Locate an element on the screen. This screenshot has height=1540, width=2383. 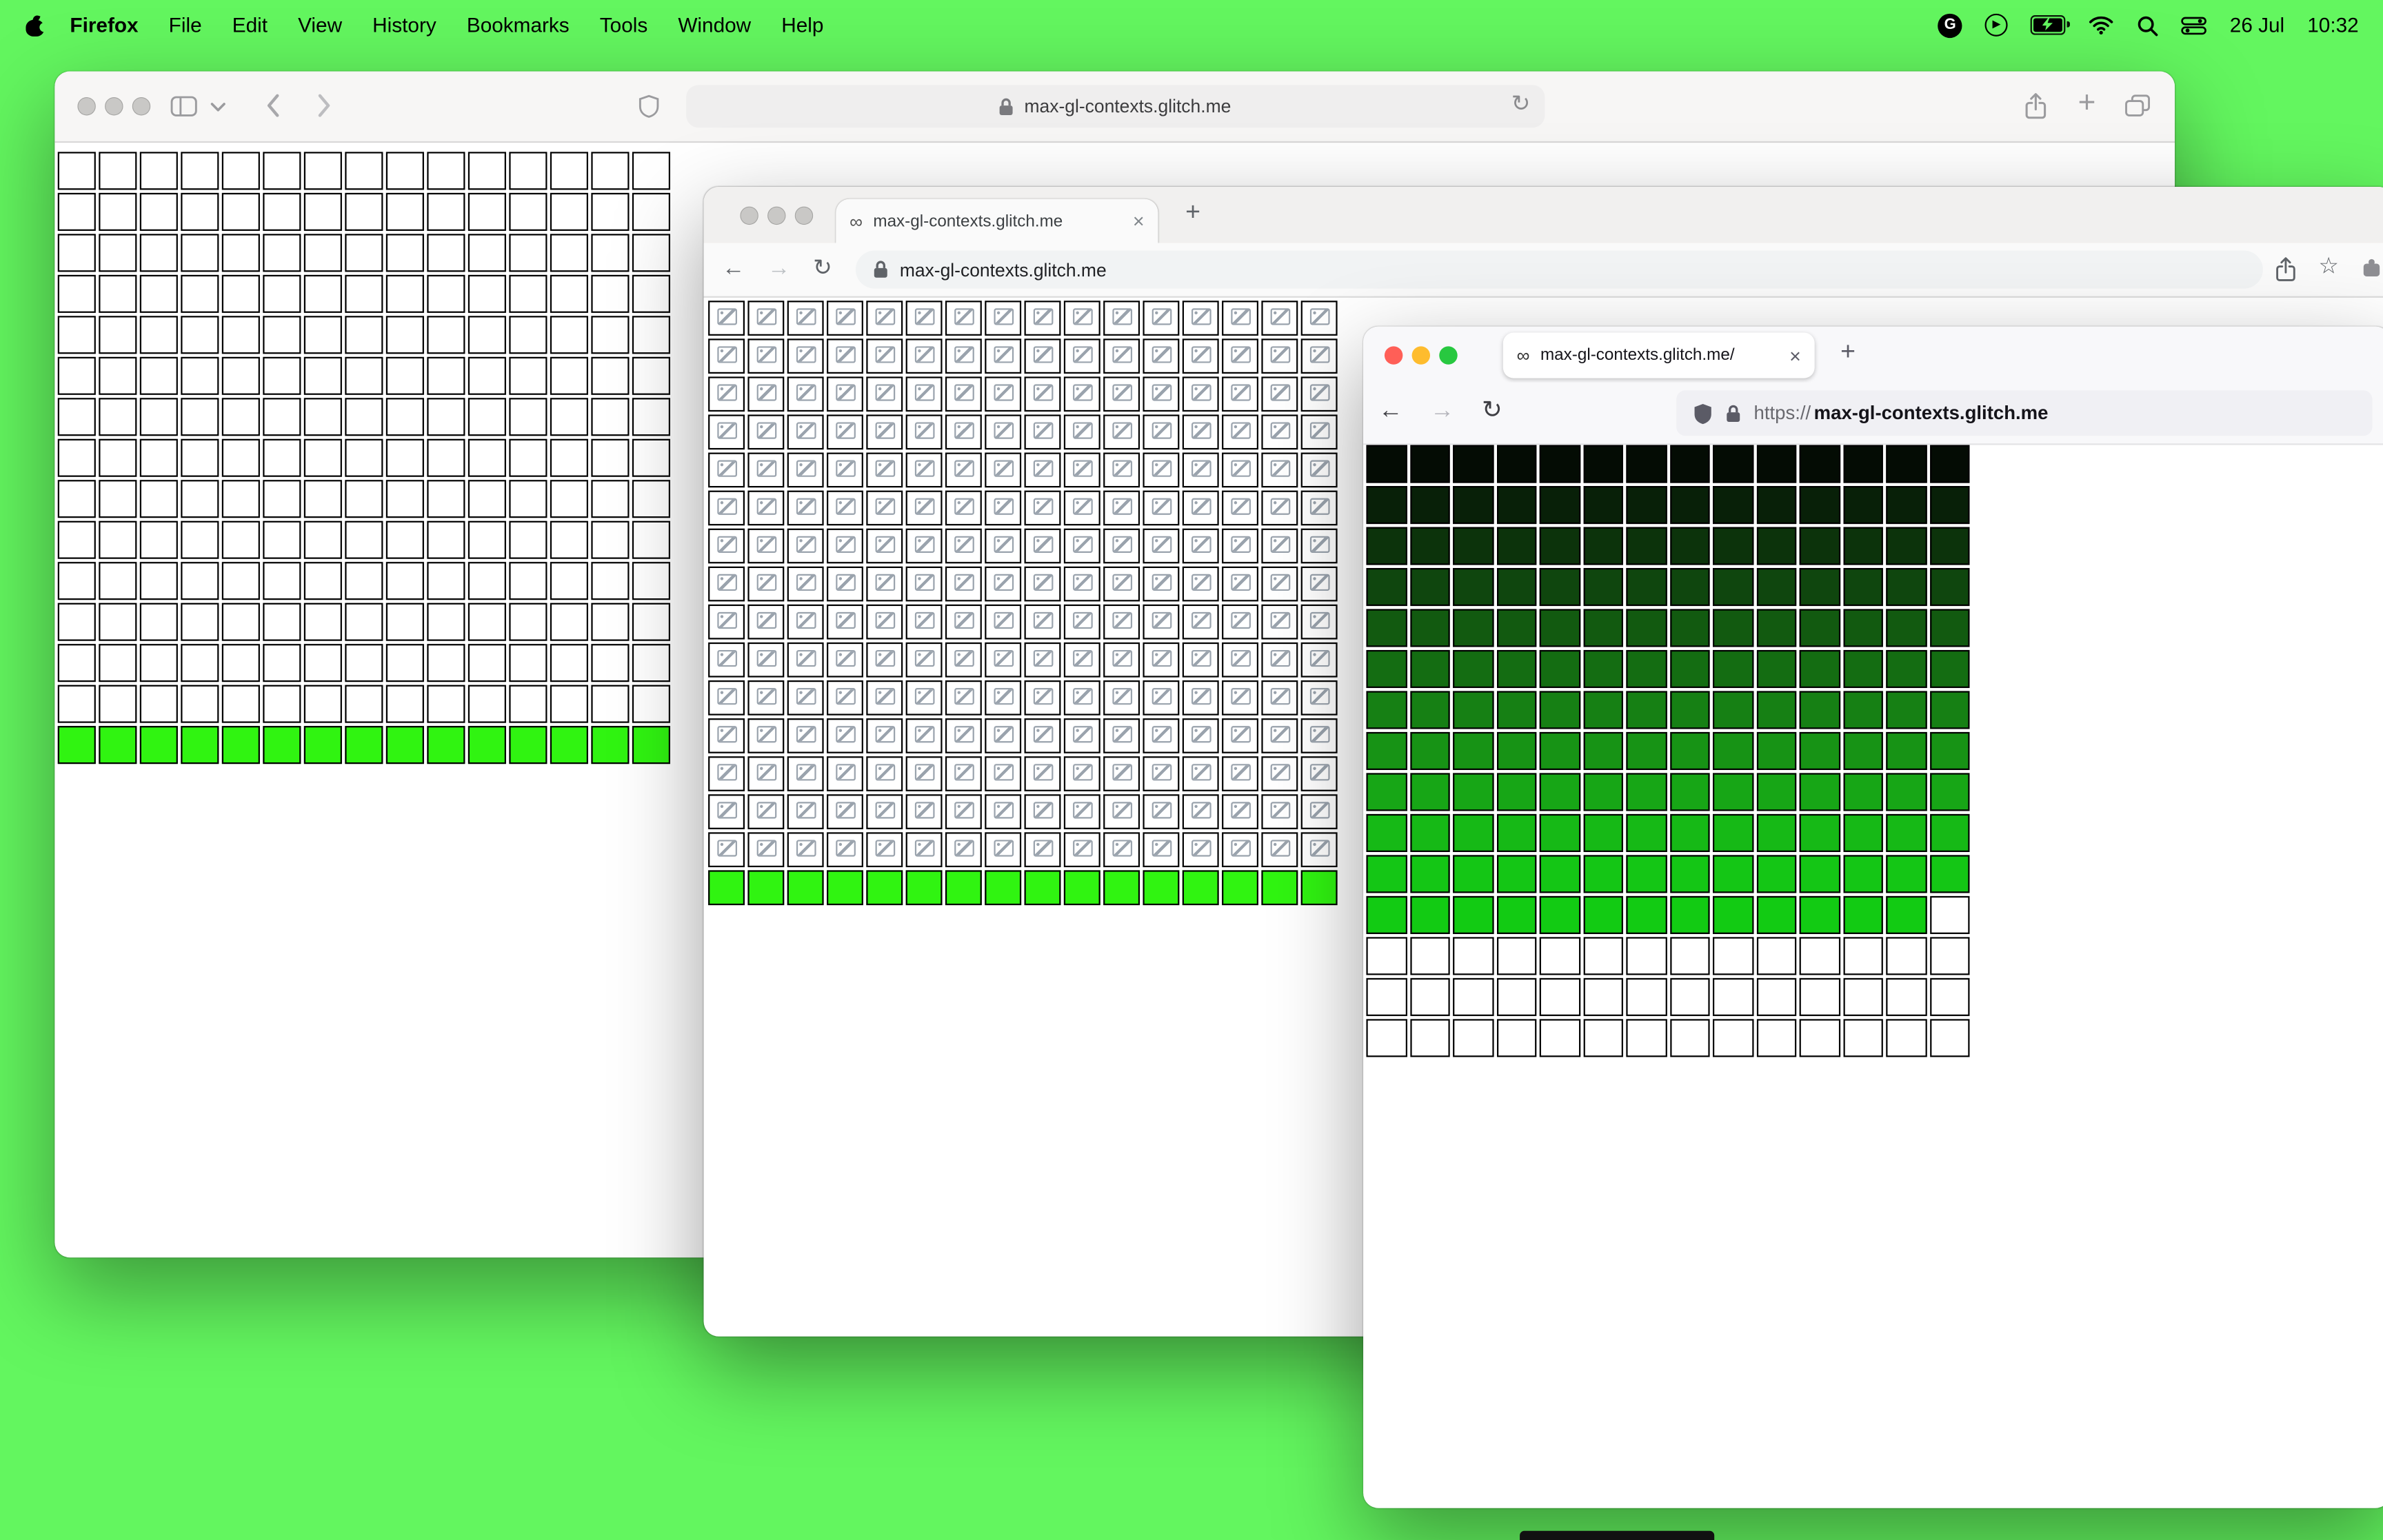
menu-window: Window is located at coordinates (714, 26).